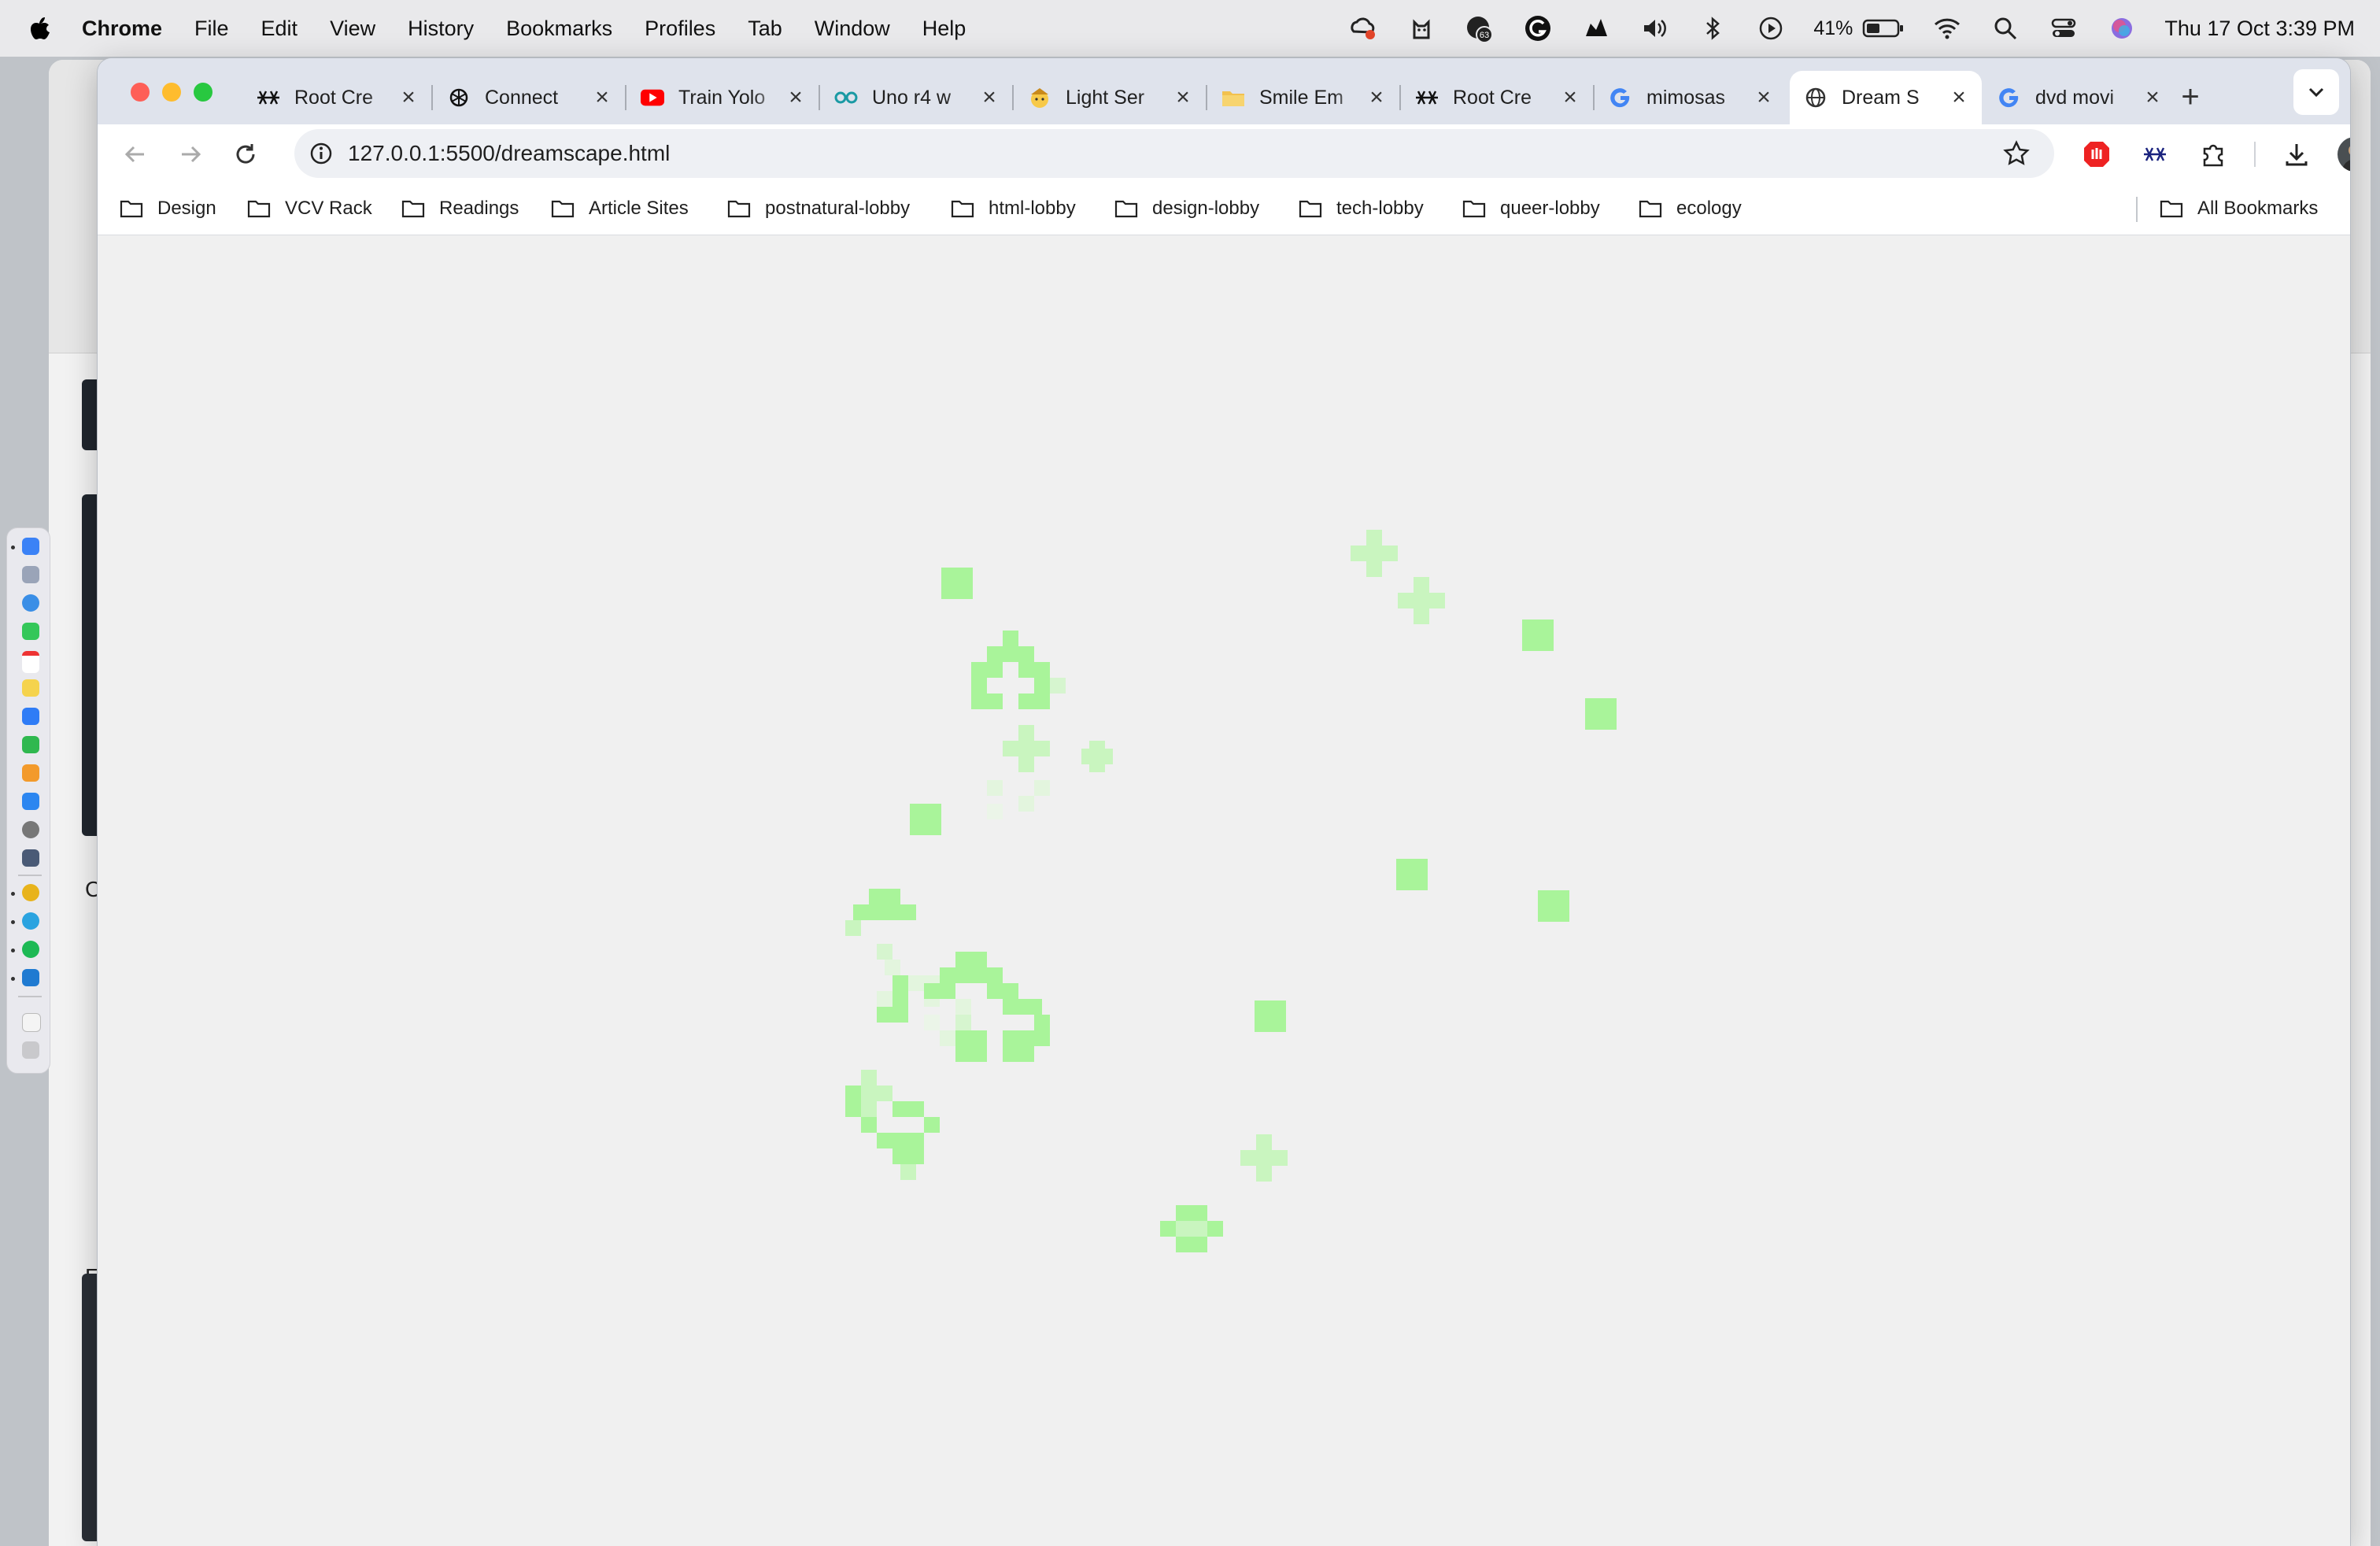 This screenshot has width=2380, height=1546. Describe the element at coordinates (1304, 97) in the screenshot. I see `tab-smile-em: Smile Em ×` at that location.